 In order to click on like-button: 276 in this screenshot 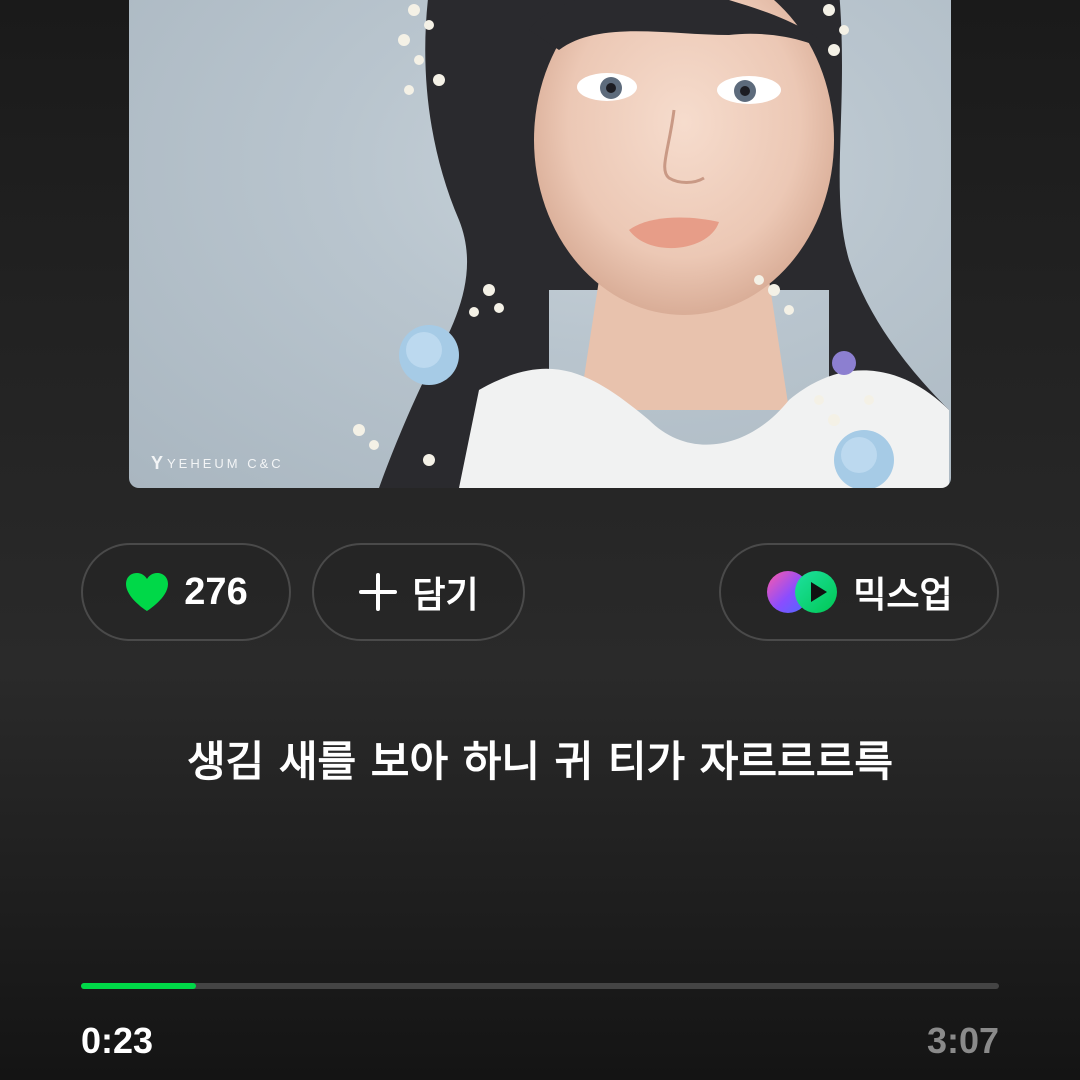, I will do `click(186, 592)`.